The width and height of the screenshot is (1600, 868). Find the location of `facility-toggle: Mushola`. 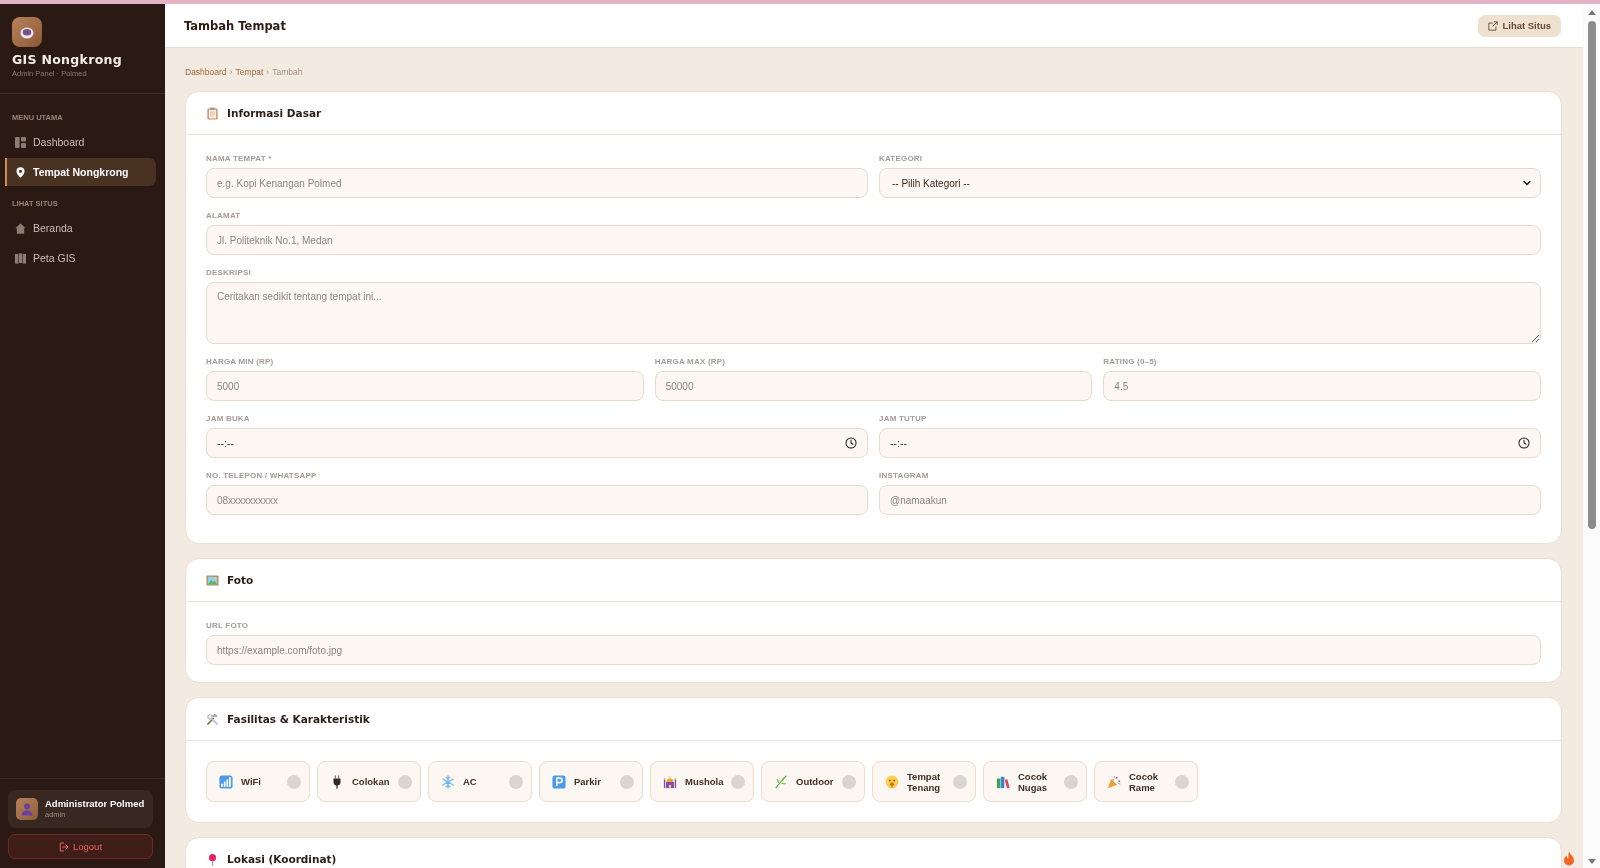

facility-toggle: Mushola is located at coordinates (702, 781).